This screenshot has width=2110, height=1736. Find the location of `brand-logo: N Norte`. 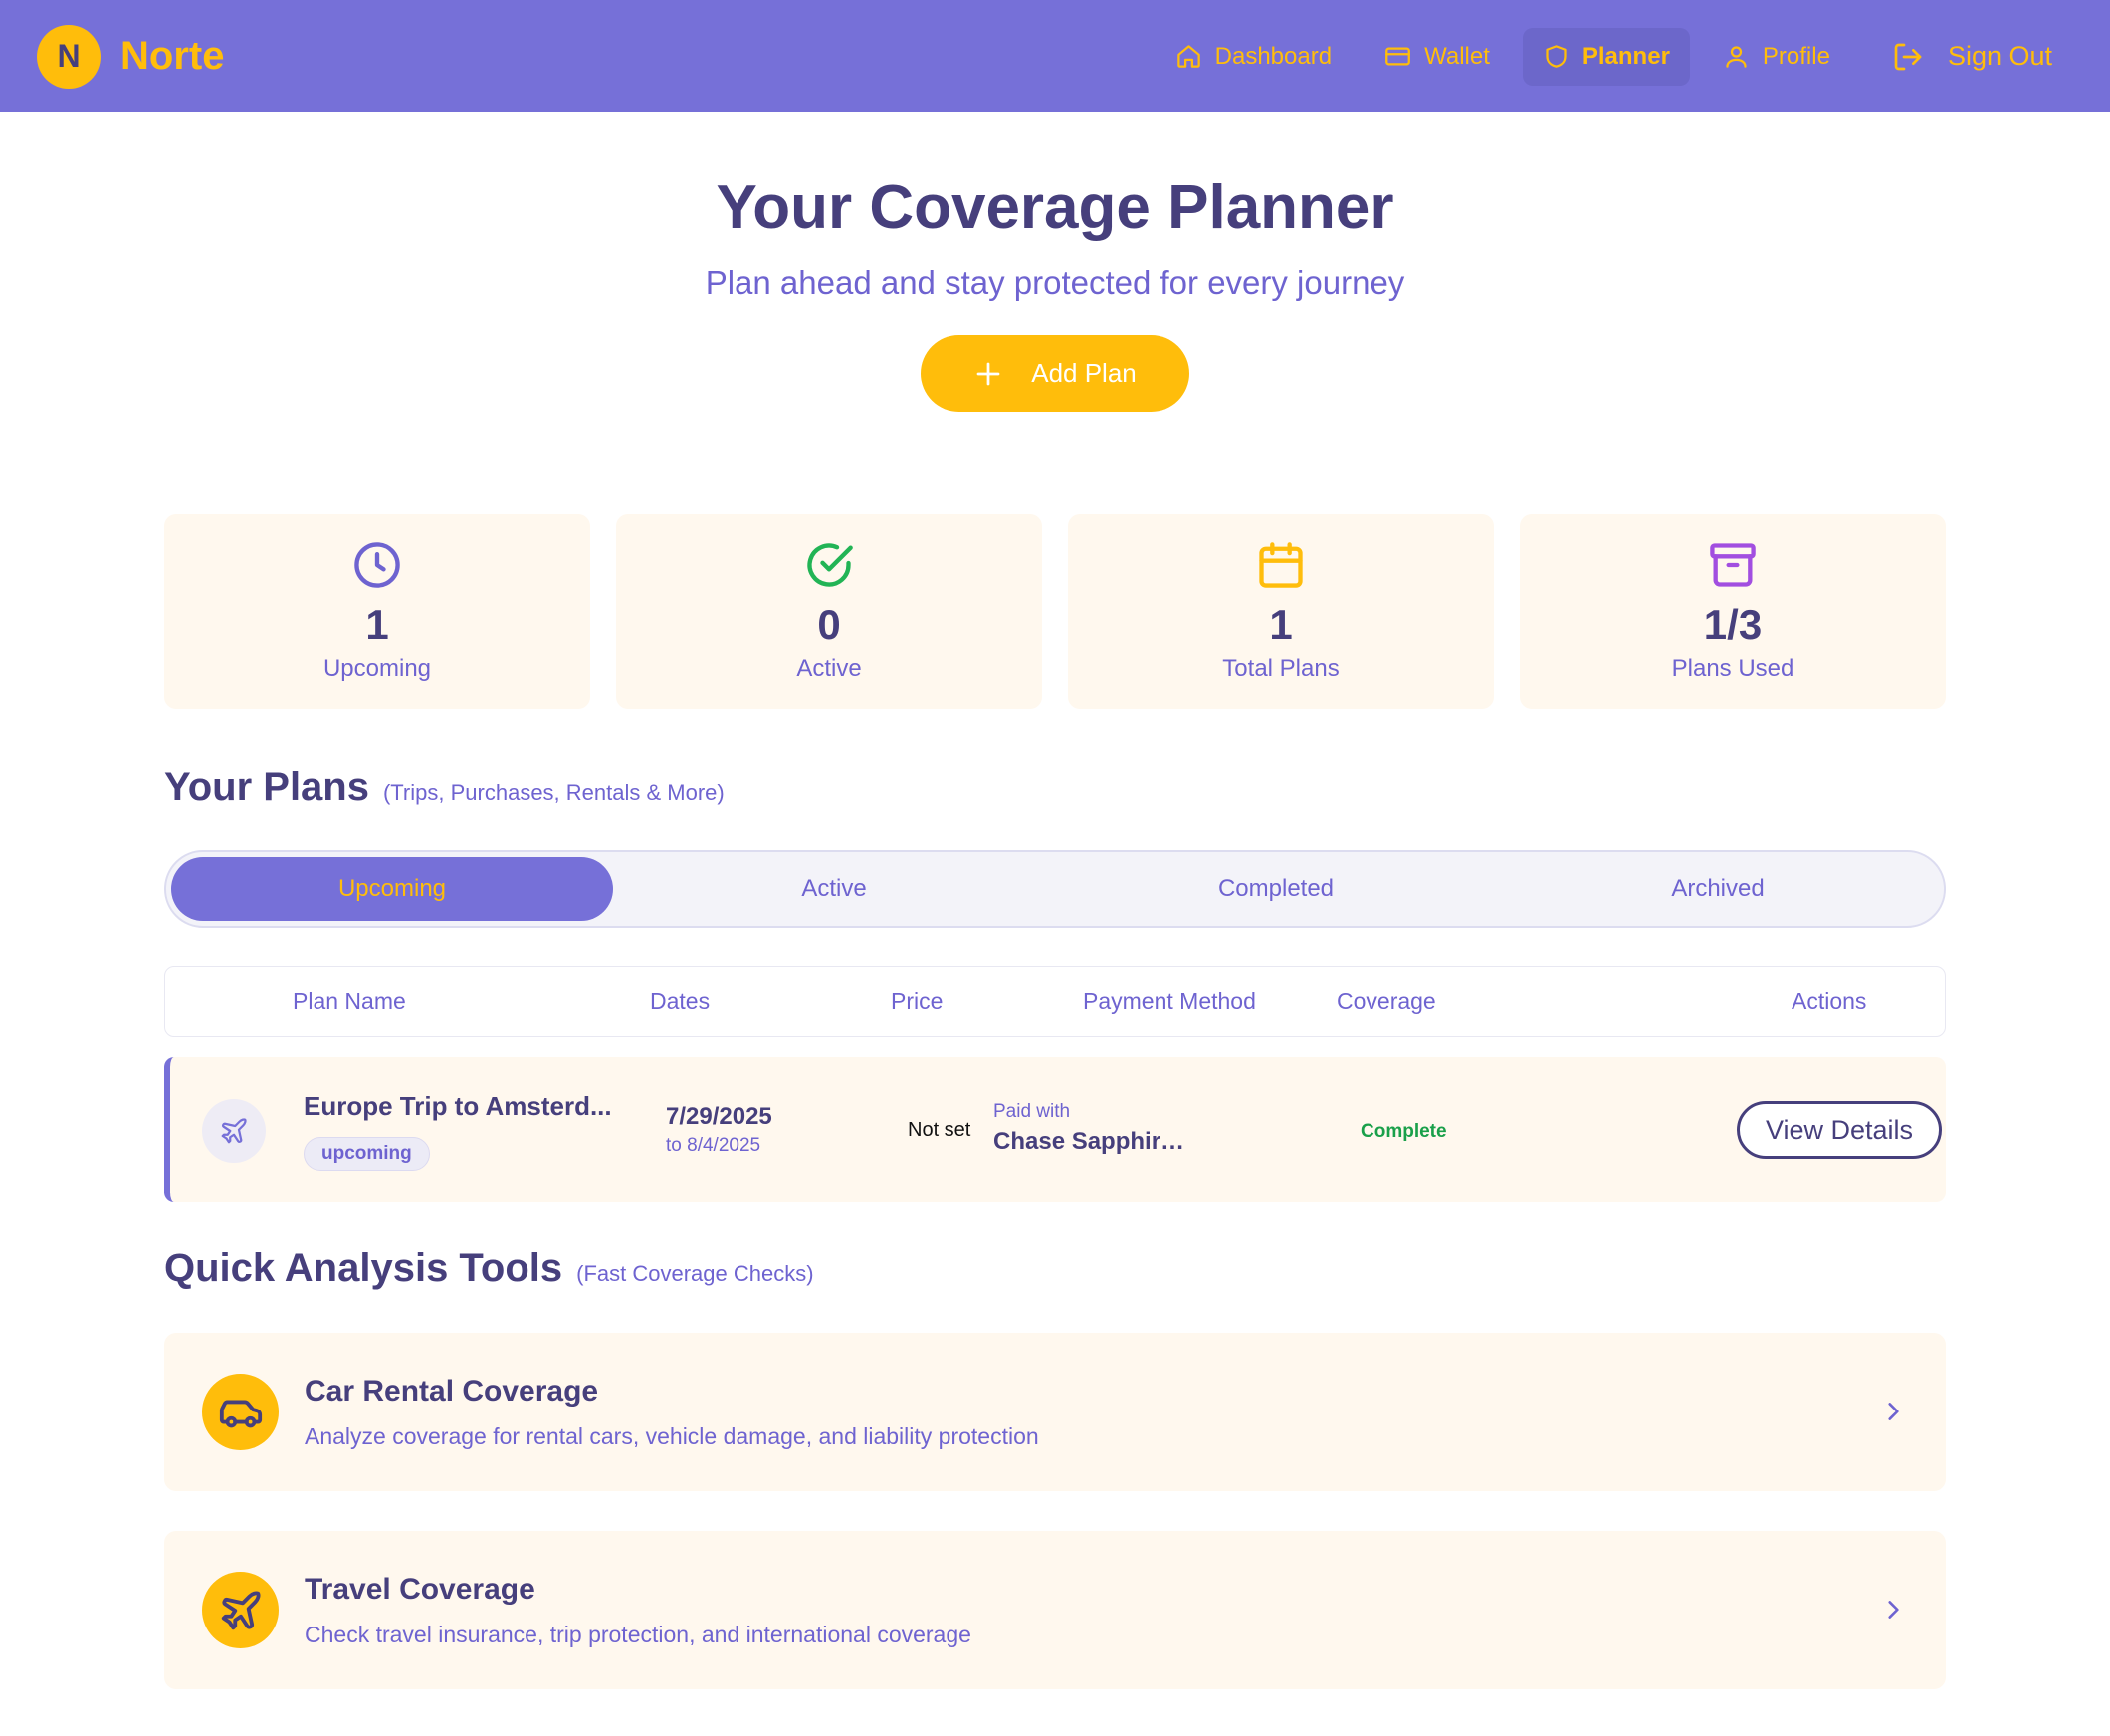

brand-logo: N Norte is located at coordinates (131, 57).